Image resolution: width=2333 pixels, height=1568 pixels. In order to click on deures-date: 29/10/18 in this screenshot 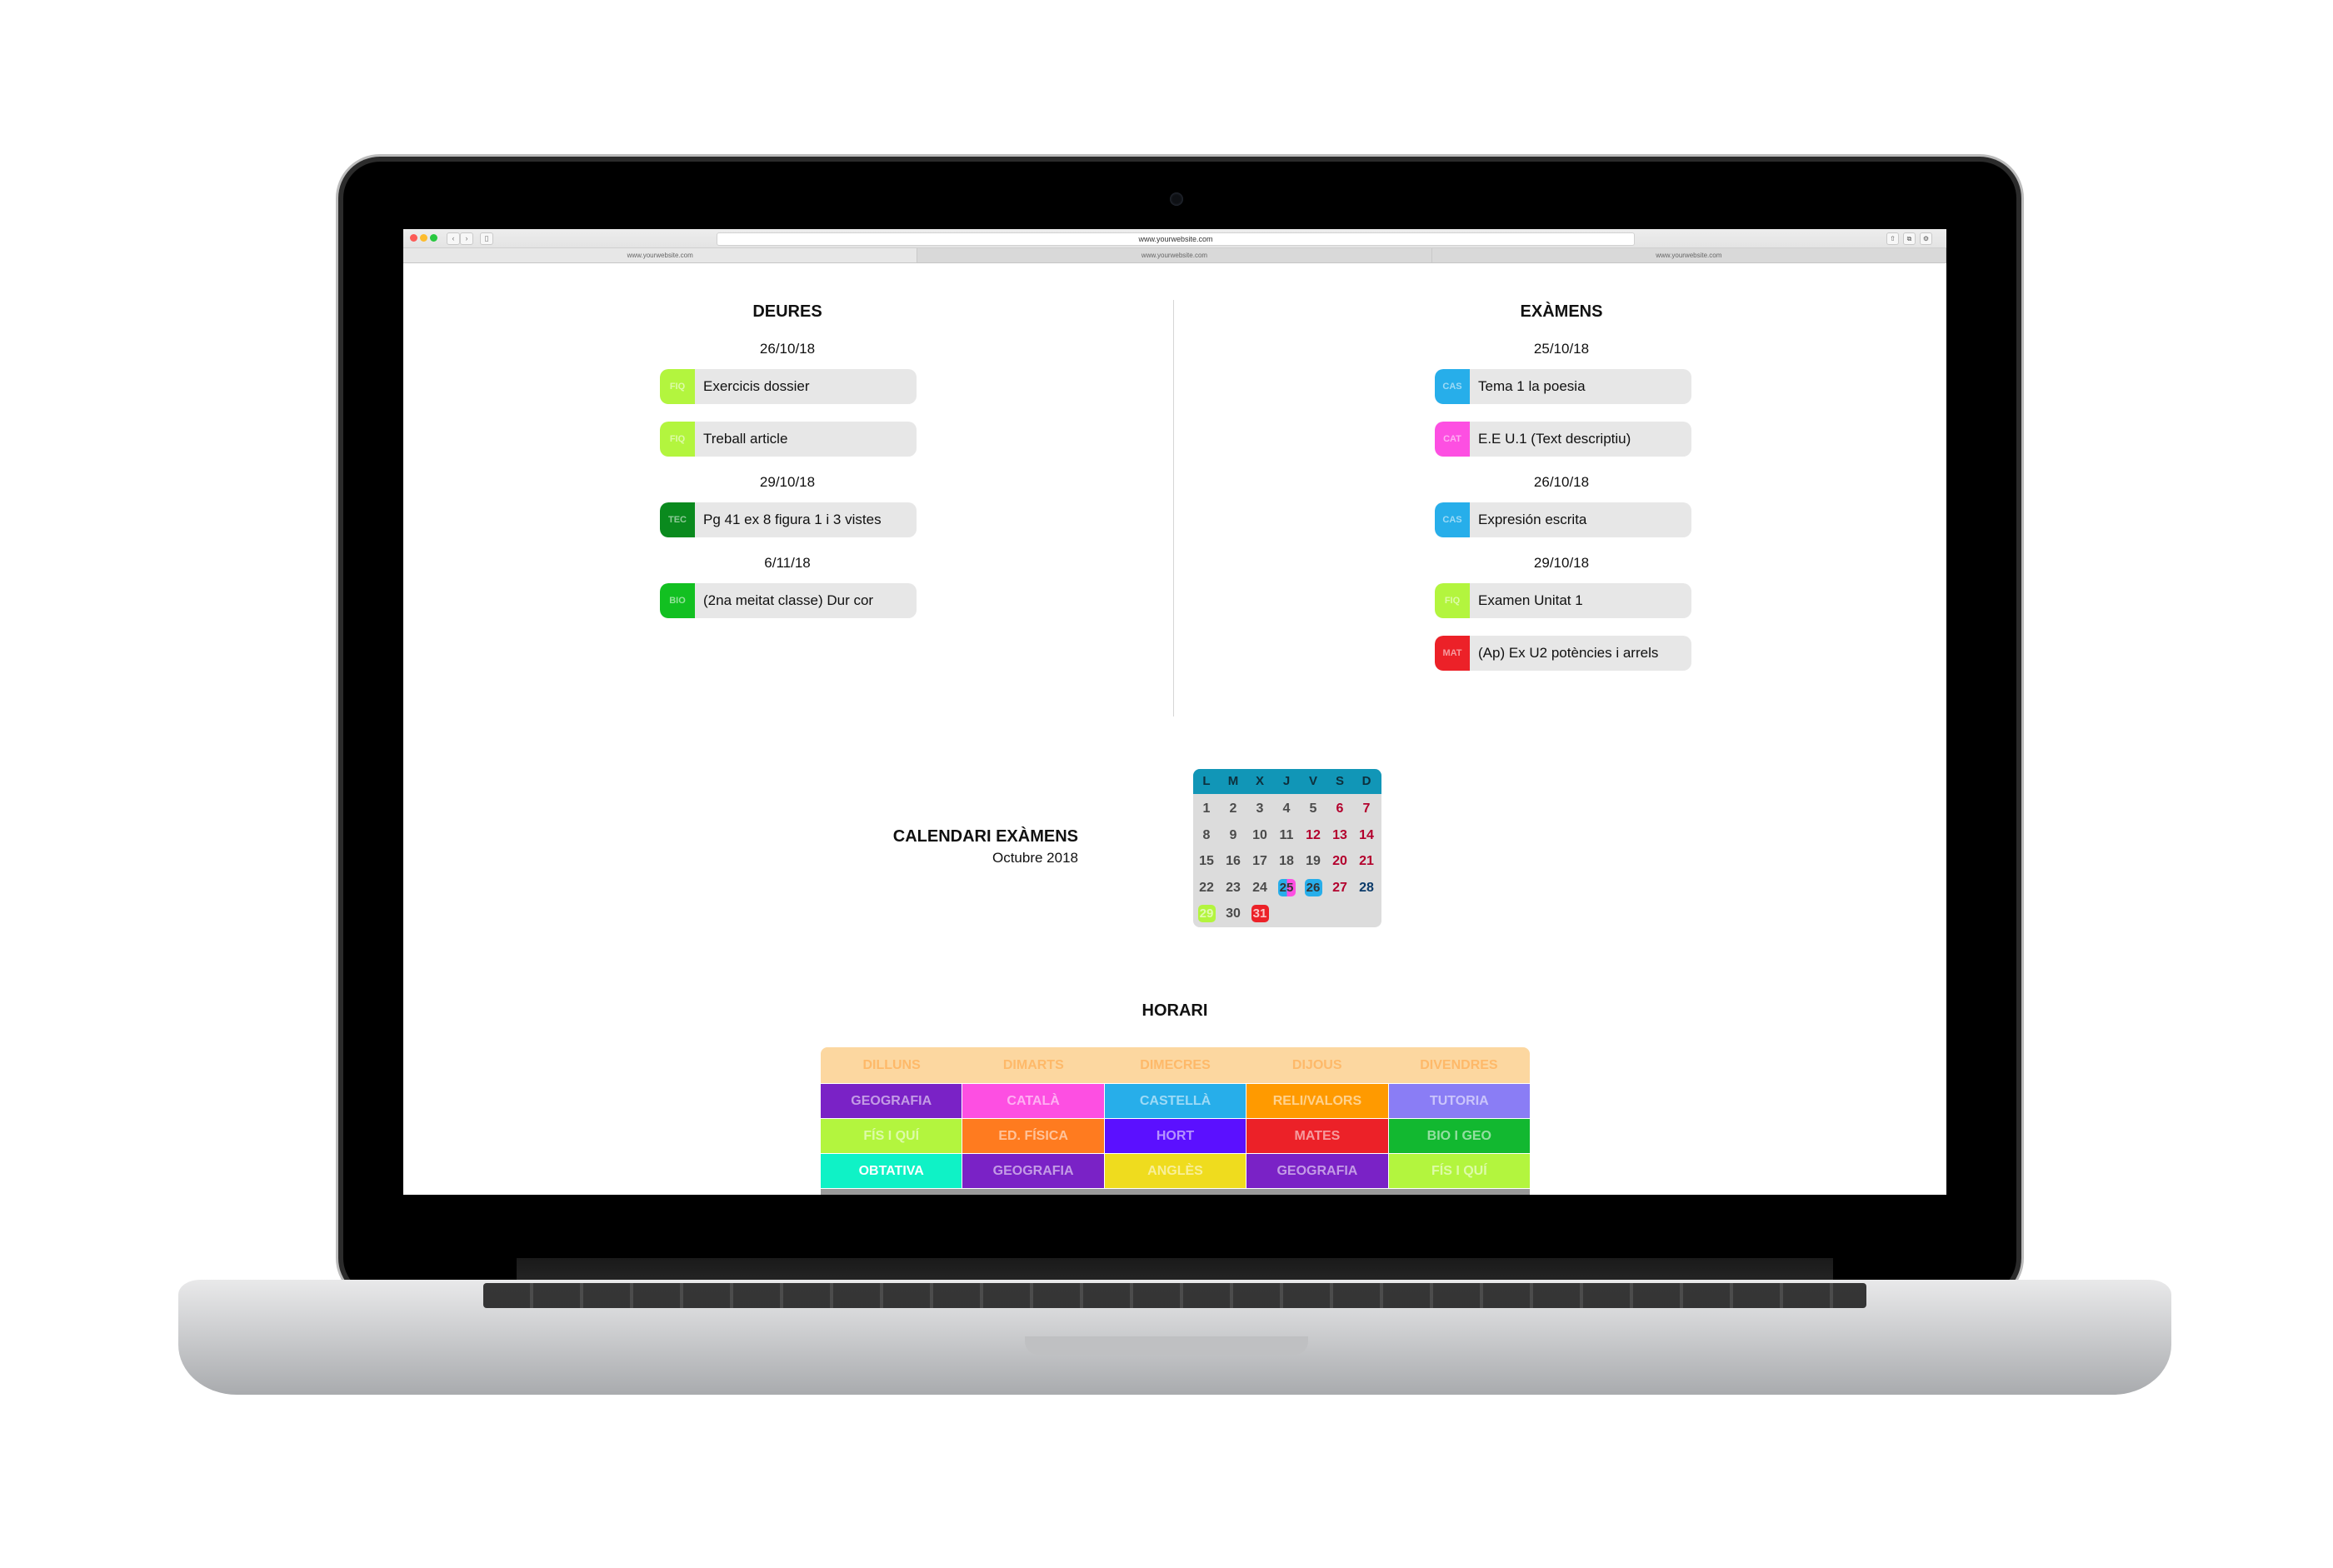, I will do `click(787, 482)`.